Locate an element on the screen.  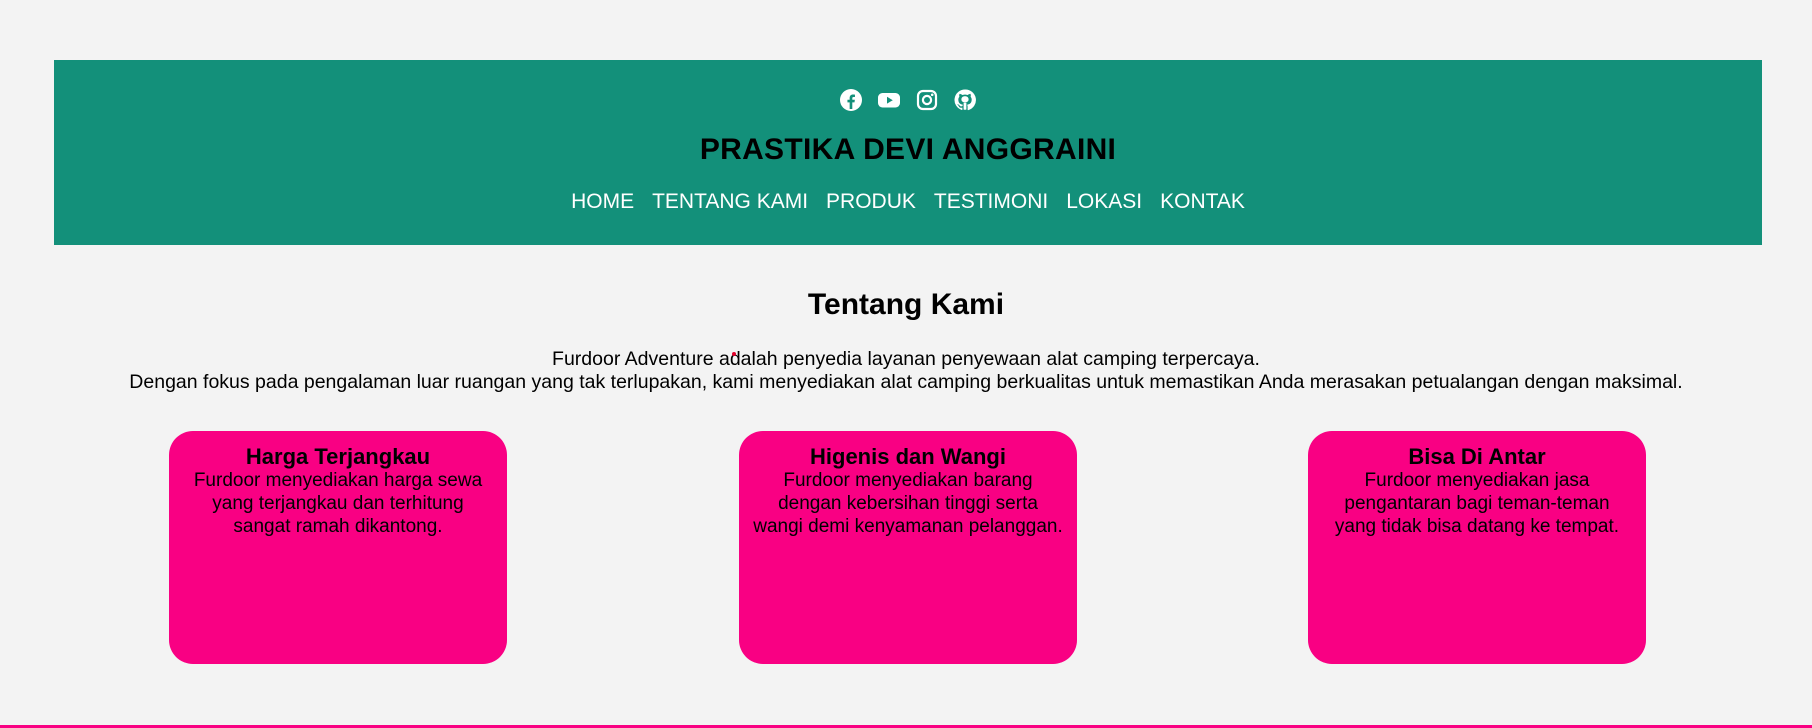
instagram-icon is located at coordinates (927, 100).